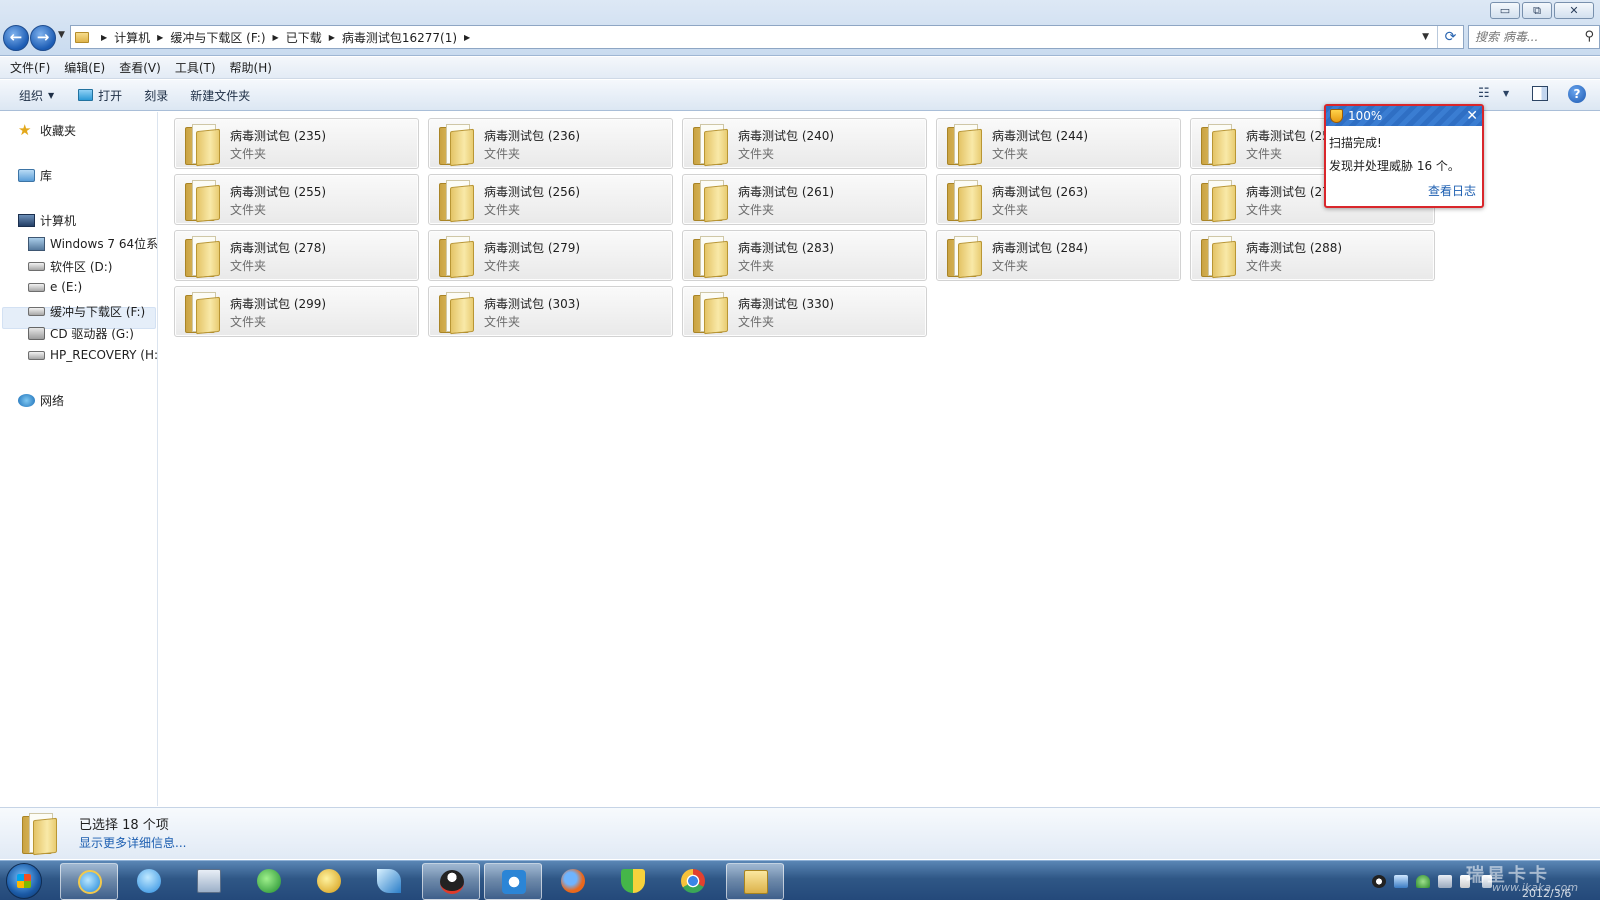  I want to click on close-icon: ✕, so click(1472, 116).